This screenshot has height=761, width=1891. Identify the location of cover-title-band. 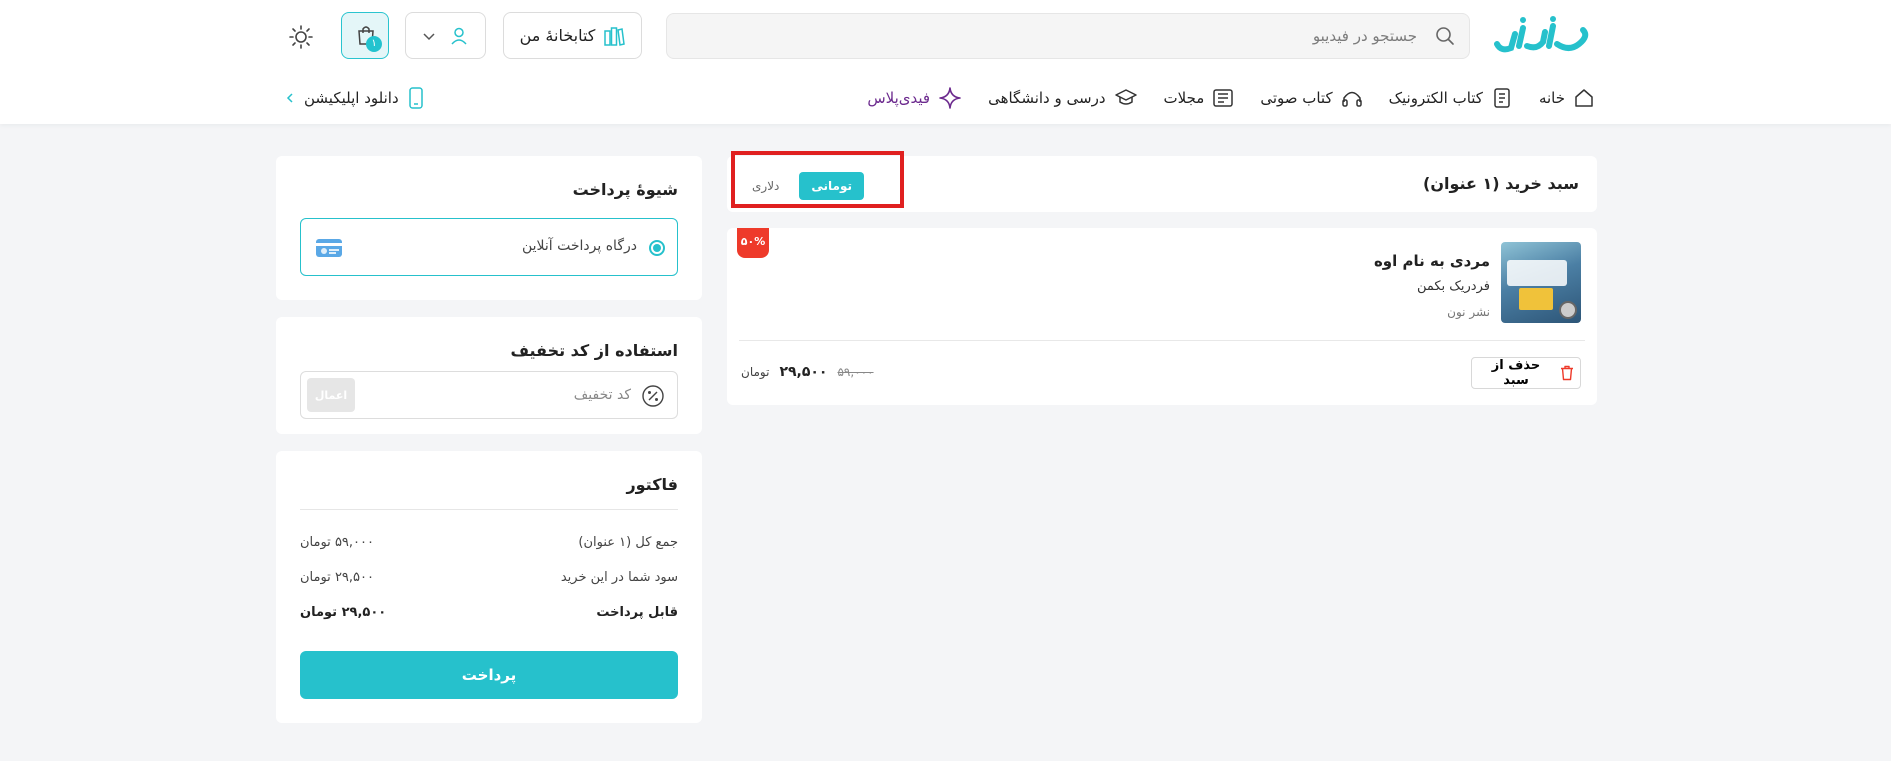
(1537, 273).